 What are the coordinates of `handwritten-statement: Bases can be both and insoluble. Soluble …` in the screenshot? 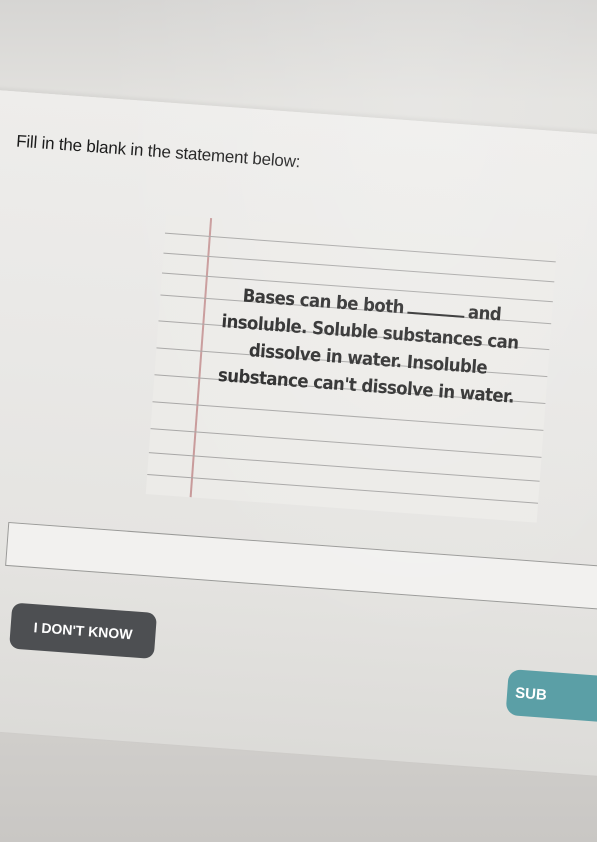 It's located at (369, 346).